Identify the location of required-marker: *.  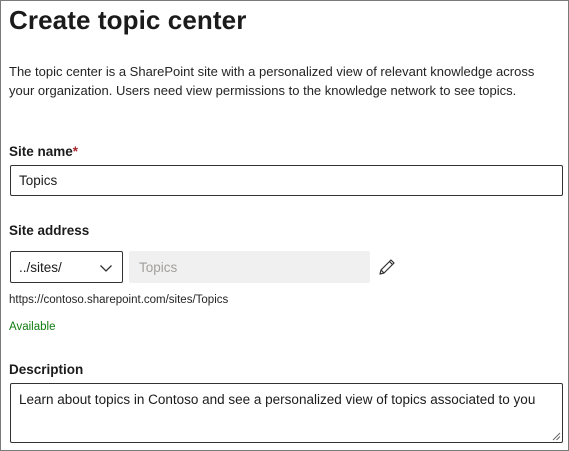
(75, 151).